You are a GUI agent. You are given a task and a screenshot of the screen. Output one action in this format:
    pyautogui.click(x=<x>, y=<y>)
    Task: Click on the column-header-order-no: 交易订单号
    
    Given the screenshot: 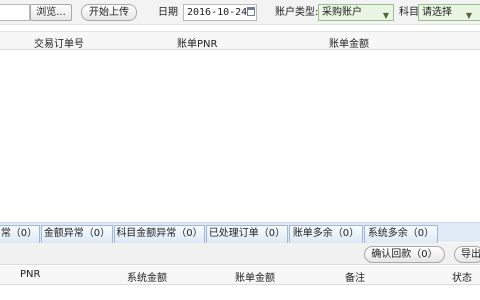 What is the action you would take?
    pyautogui.click(x=59, y=44)
    